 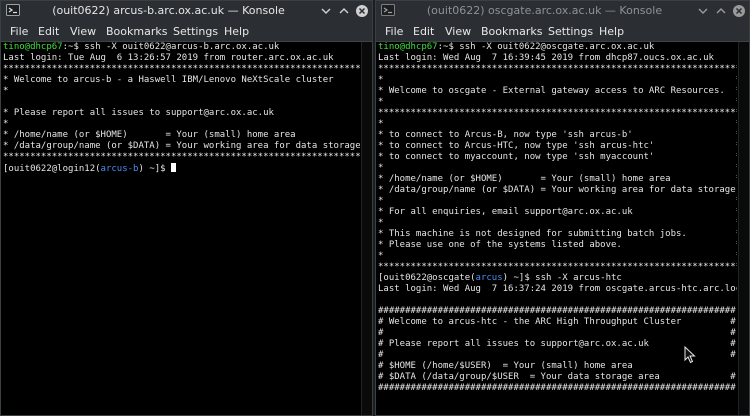 What do you see at coordinates (562, 278) in the screenshot?
I see `terminal-text: ) ~]$ ssh -X arcus-htc` at bounding box center [562, 278].